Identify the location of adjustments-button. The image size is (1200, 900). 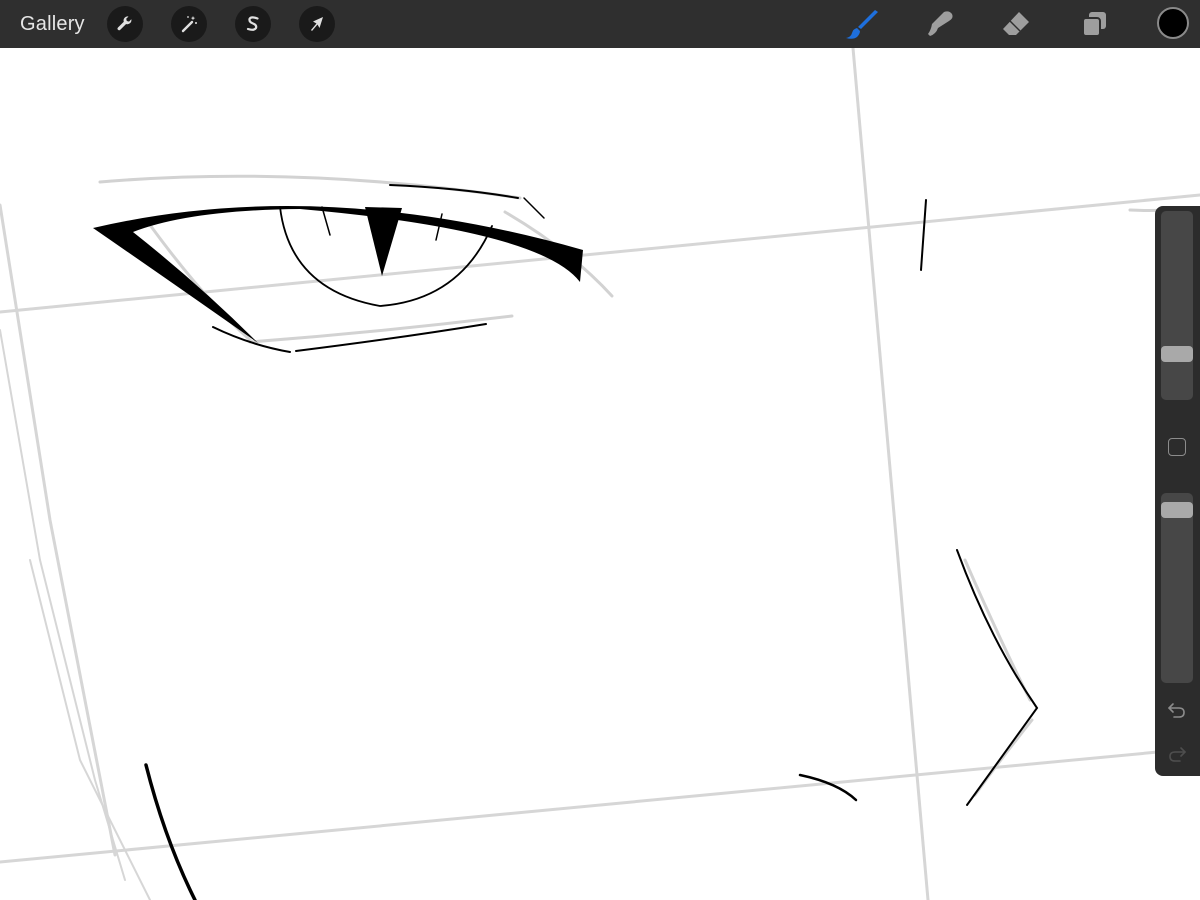
(188, 24).